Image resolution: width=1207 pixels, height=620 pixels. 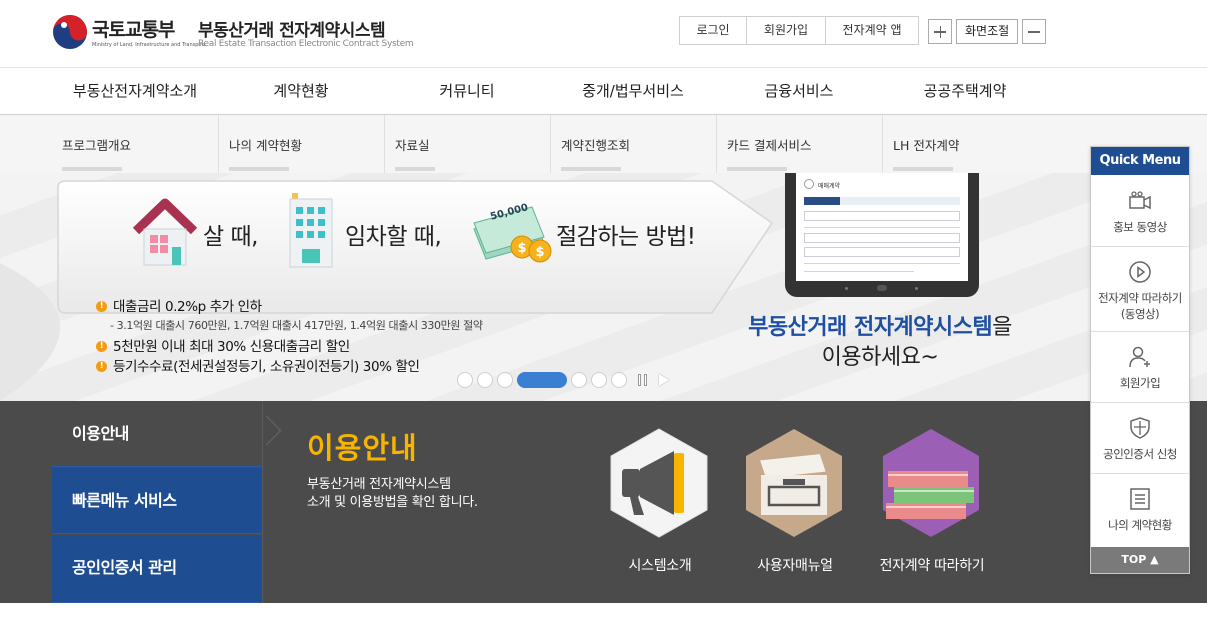 I want to click on minus-icon, so click(x=1034, y=32).